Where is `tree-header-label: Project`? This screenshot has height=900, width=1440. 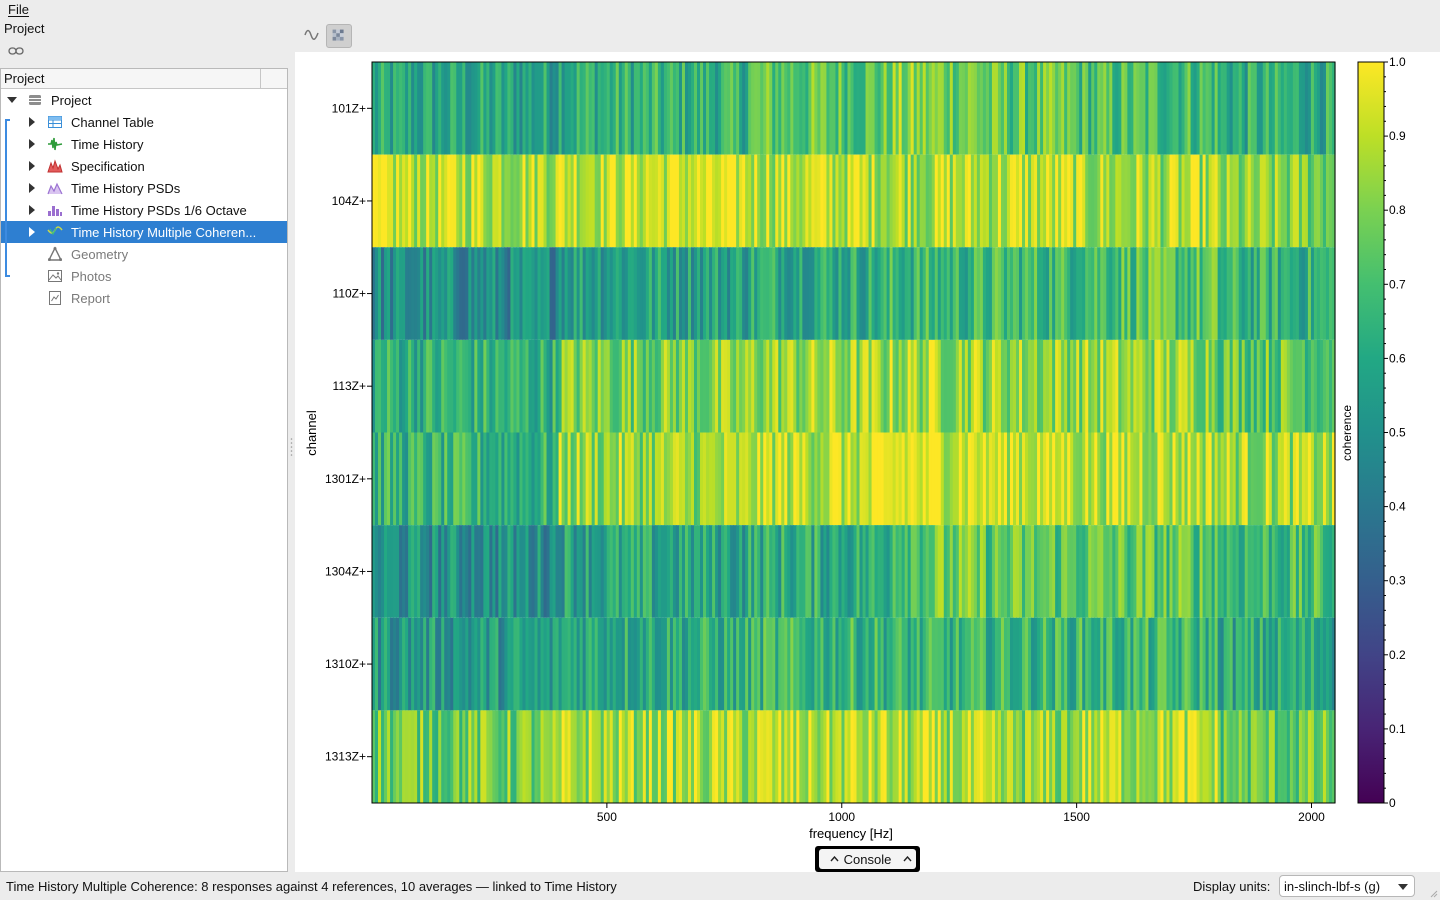 tree-header-label: Project is located at coordinates (24, 78).